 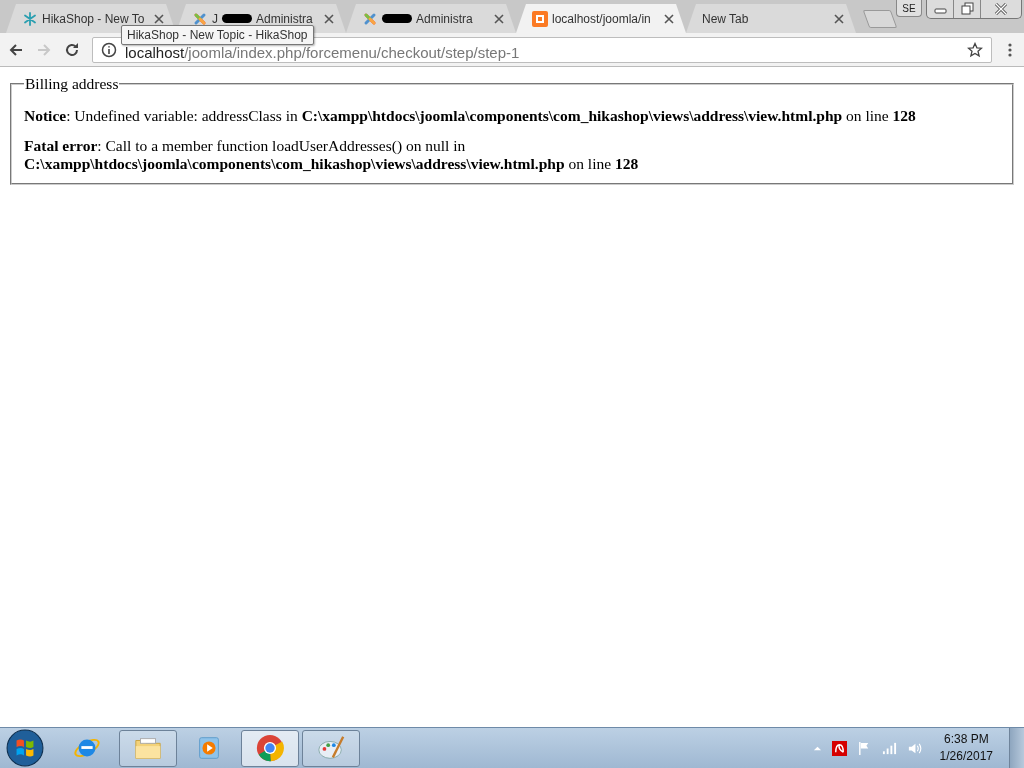 I want to click on signal-bars-icon, so click(x=889, y=748).